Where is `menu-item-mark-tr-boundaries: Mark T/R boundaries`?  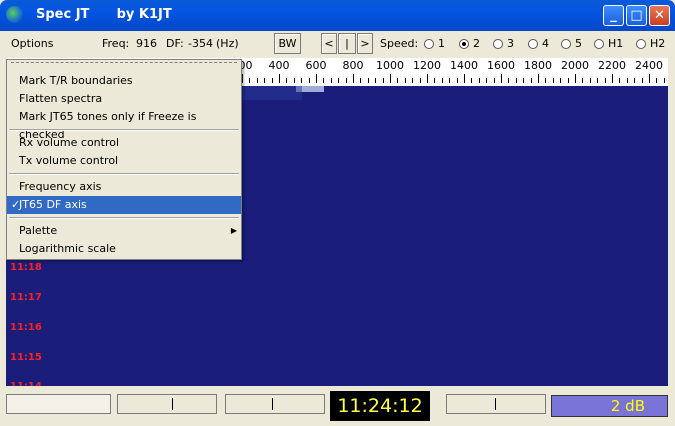 menu-item-mark-tr-boundaries: Mark T/R boundaries is located at coordinates (124, 81).